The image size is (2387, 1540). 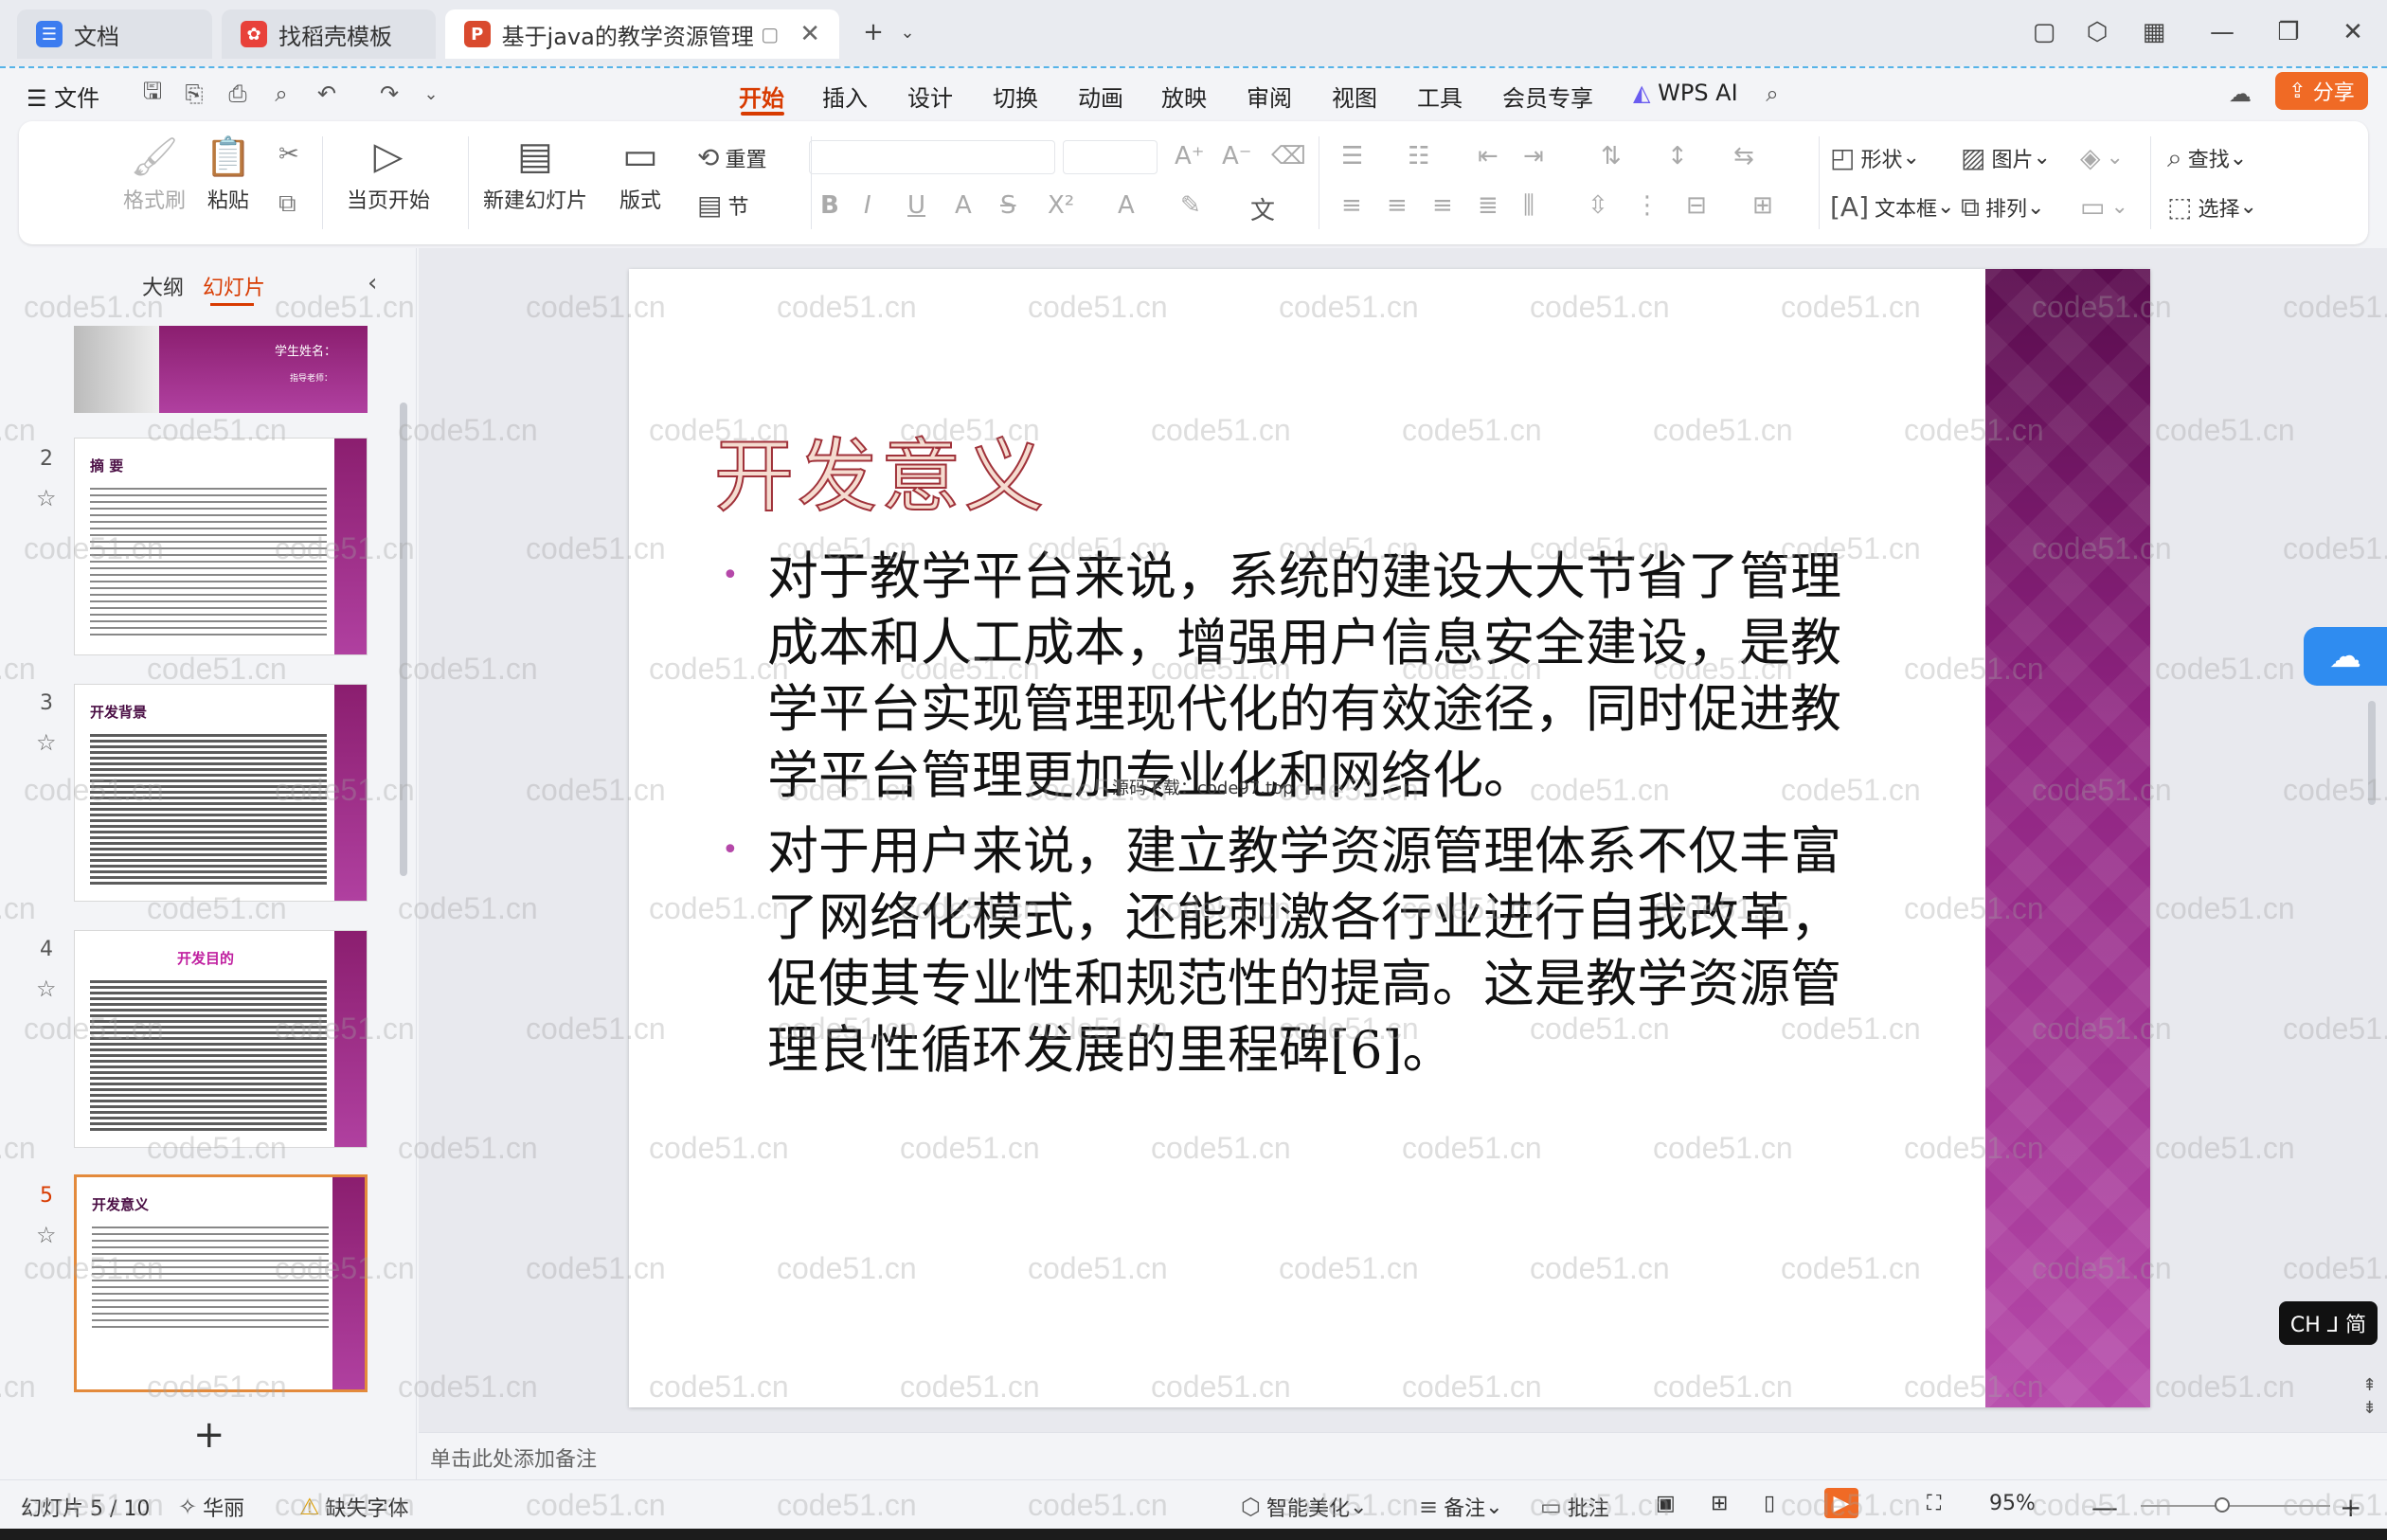 What do you see at coordinates (873, 32) in the screenshot?
I see `new-tab-icon: +` at bounding box center [873, 32].